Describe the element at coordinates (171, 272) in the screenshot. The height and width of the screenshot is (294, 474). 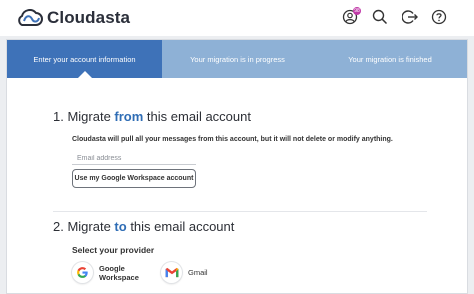
I see `gmail-icon` at that location.